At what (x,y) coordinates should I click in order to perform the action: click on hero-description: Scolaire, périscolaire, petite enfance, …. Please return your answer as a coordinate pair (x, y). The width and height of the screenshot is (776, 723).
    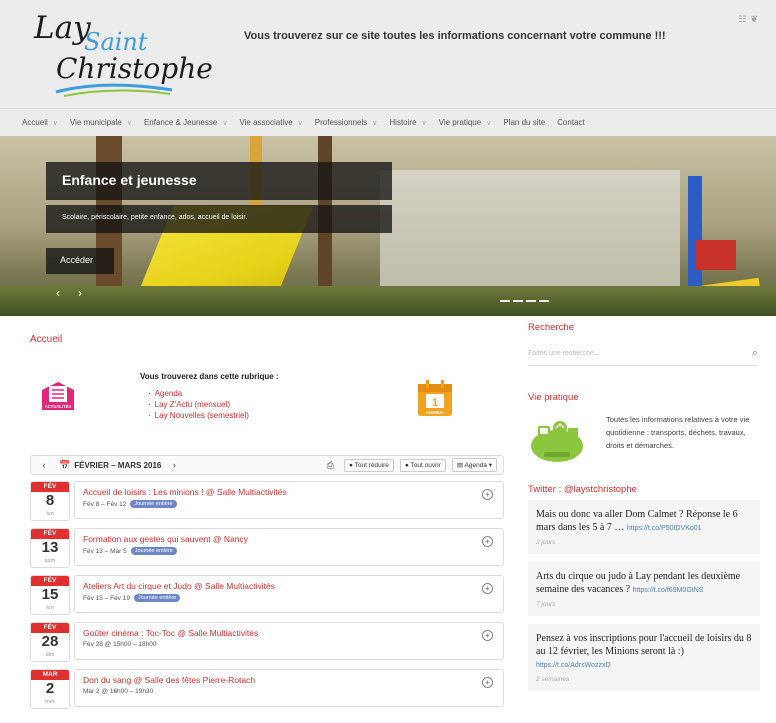
    Looking at the image, I should click on (219, 219).